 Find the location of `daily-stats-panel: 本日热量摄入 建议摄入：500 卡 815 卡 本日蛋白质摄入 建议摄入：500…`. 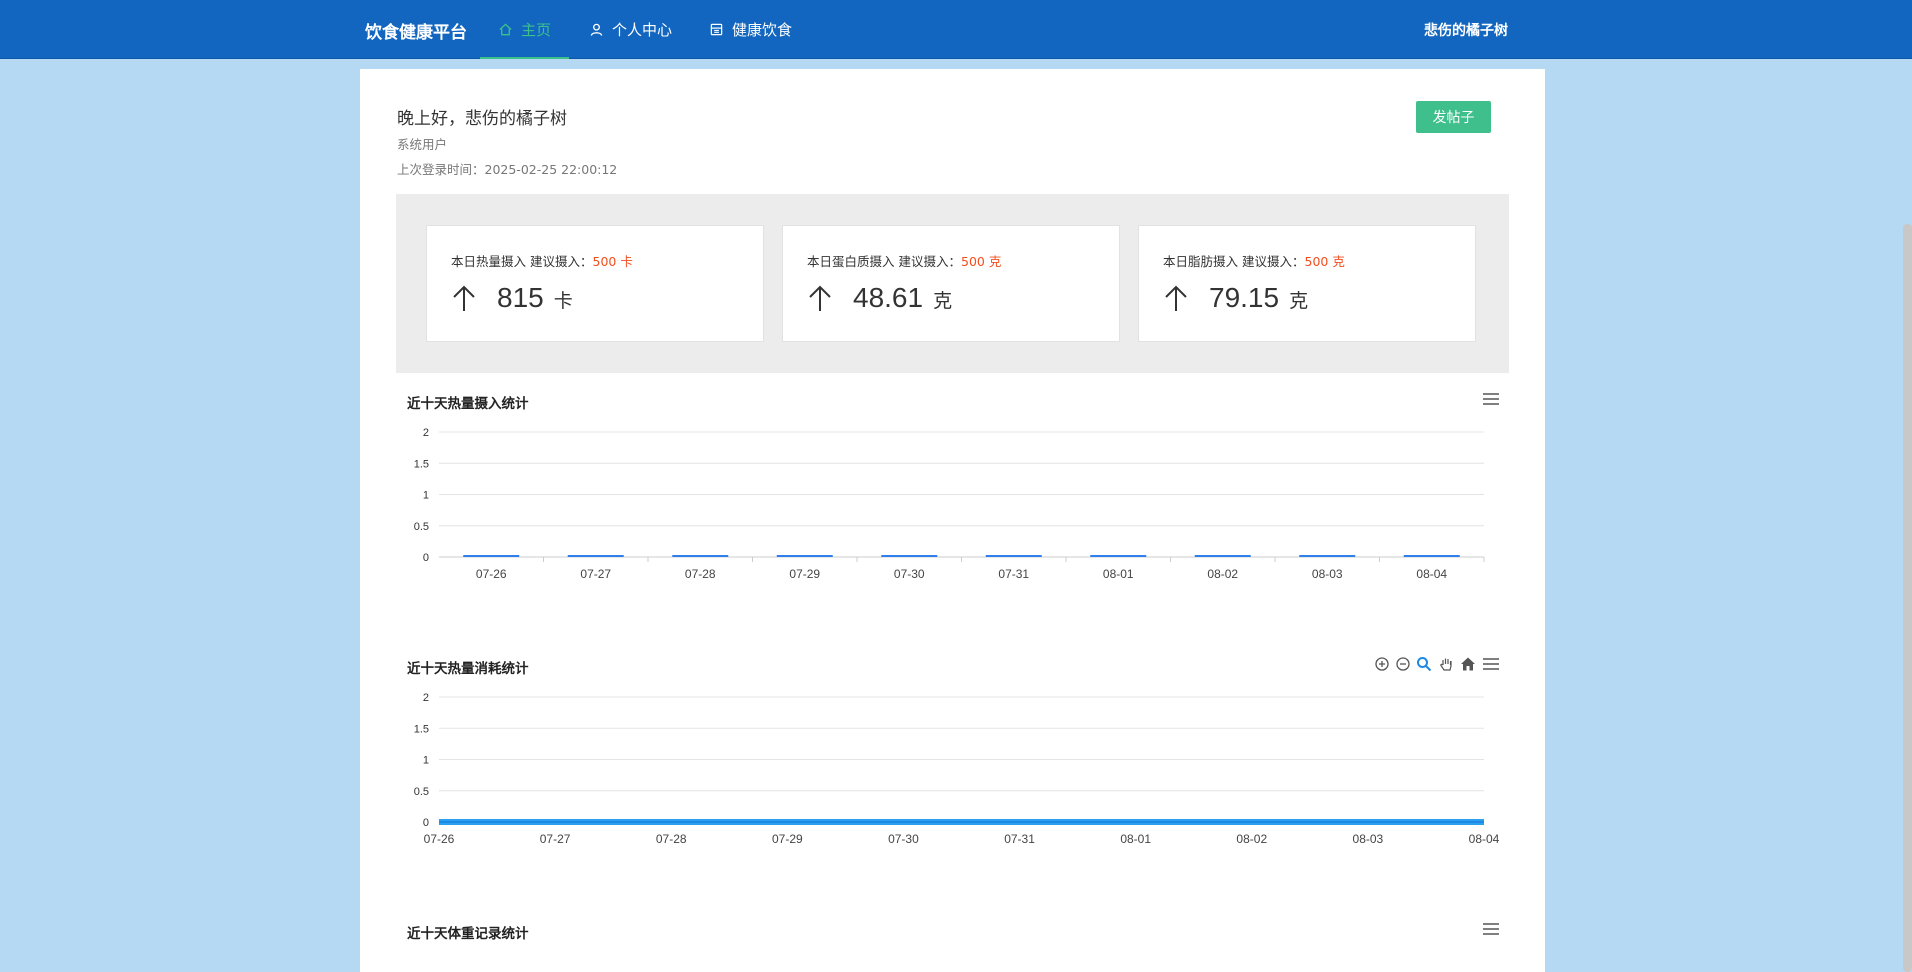

daily-stats-panel: 本日热量摄入 建议摄入：500 卡 815 卡 本日蛋白质摄入 建议摄入：500… is located at coordinates (952, 283).